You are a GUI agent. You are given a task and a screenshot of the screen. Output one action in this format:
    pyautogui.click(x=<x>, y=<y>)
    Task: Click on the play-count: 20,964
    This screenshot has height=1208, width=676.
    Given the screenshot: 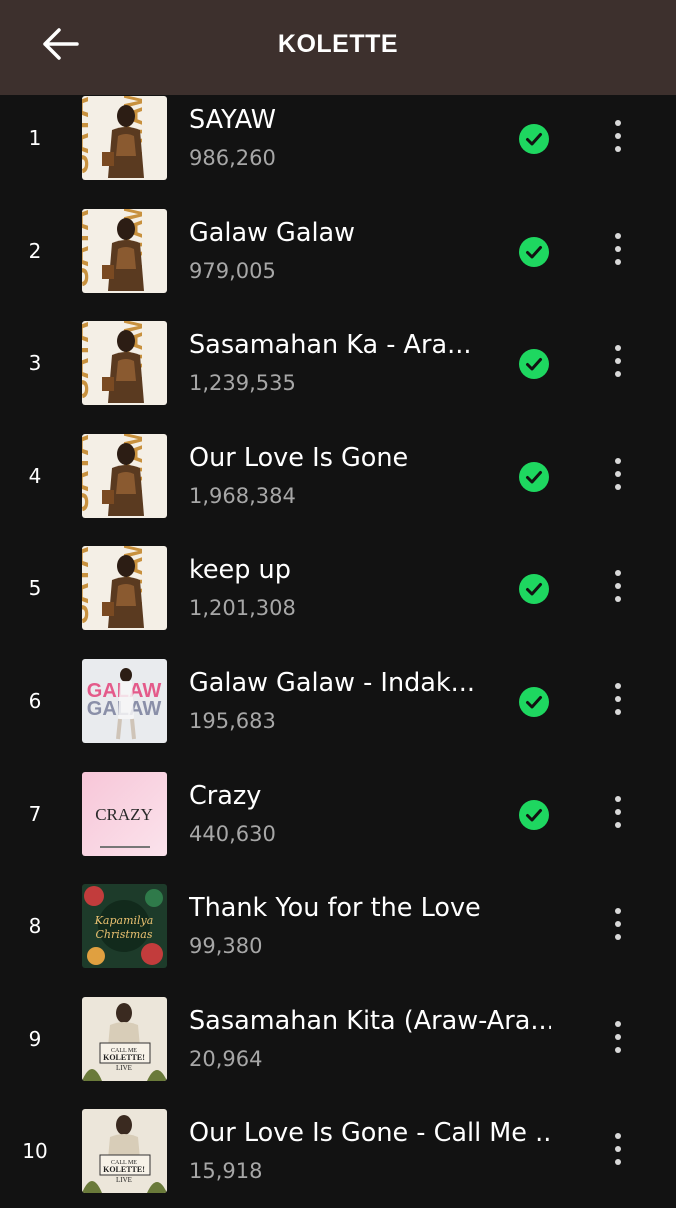 What is the action you would take?
    pyautogui.click(x=226, y=1058)
    